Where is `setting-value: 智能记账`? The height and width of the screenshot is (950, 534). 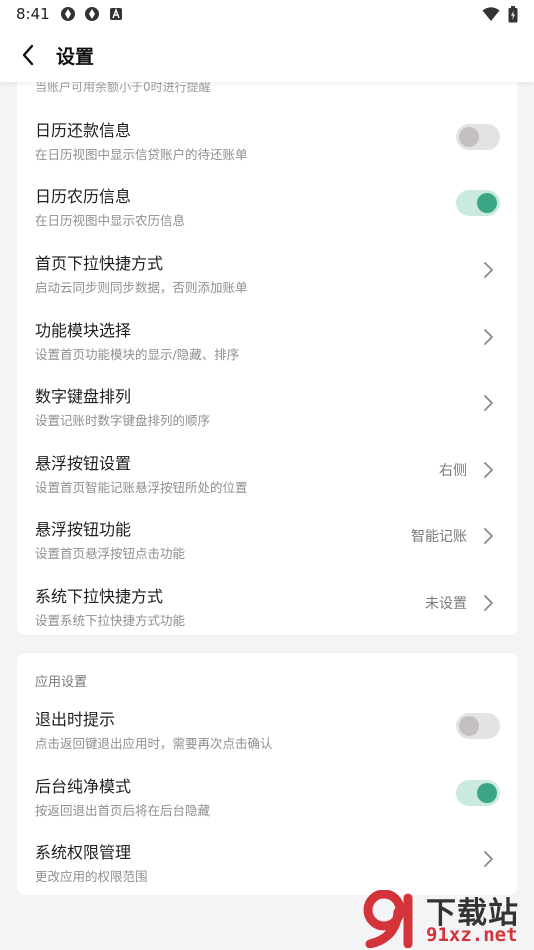 setting-value: 智能记账 is located at coordinates (439, 537).